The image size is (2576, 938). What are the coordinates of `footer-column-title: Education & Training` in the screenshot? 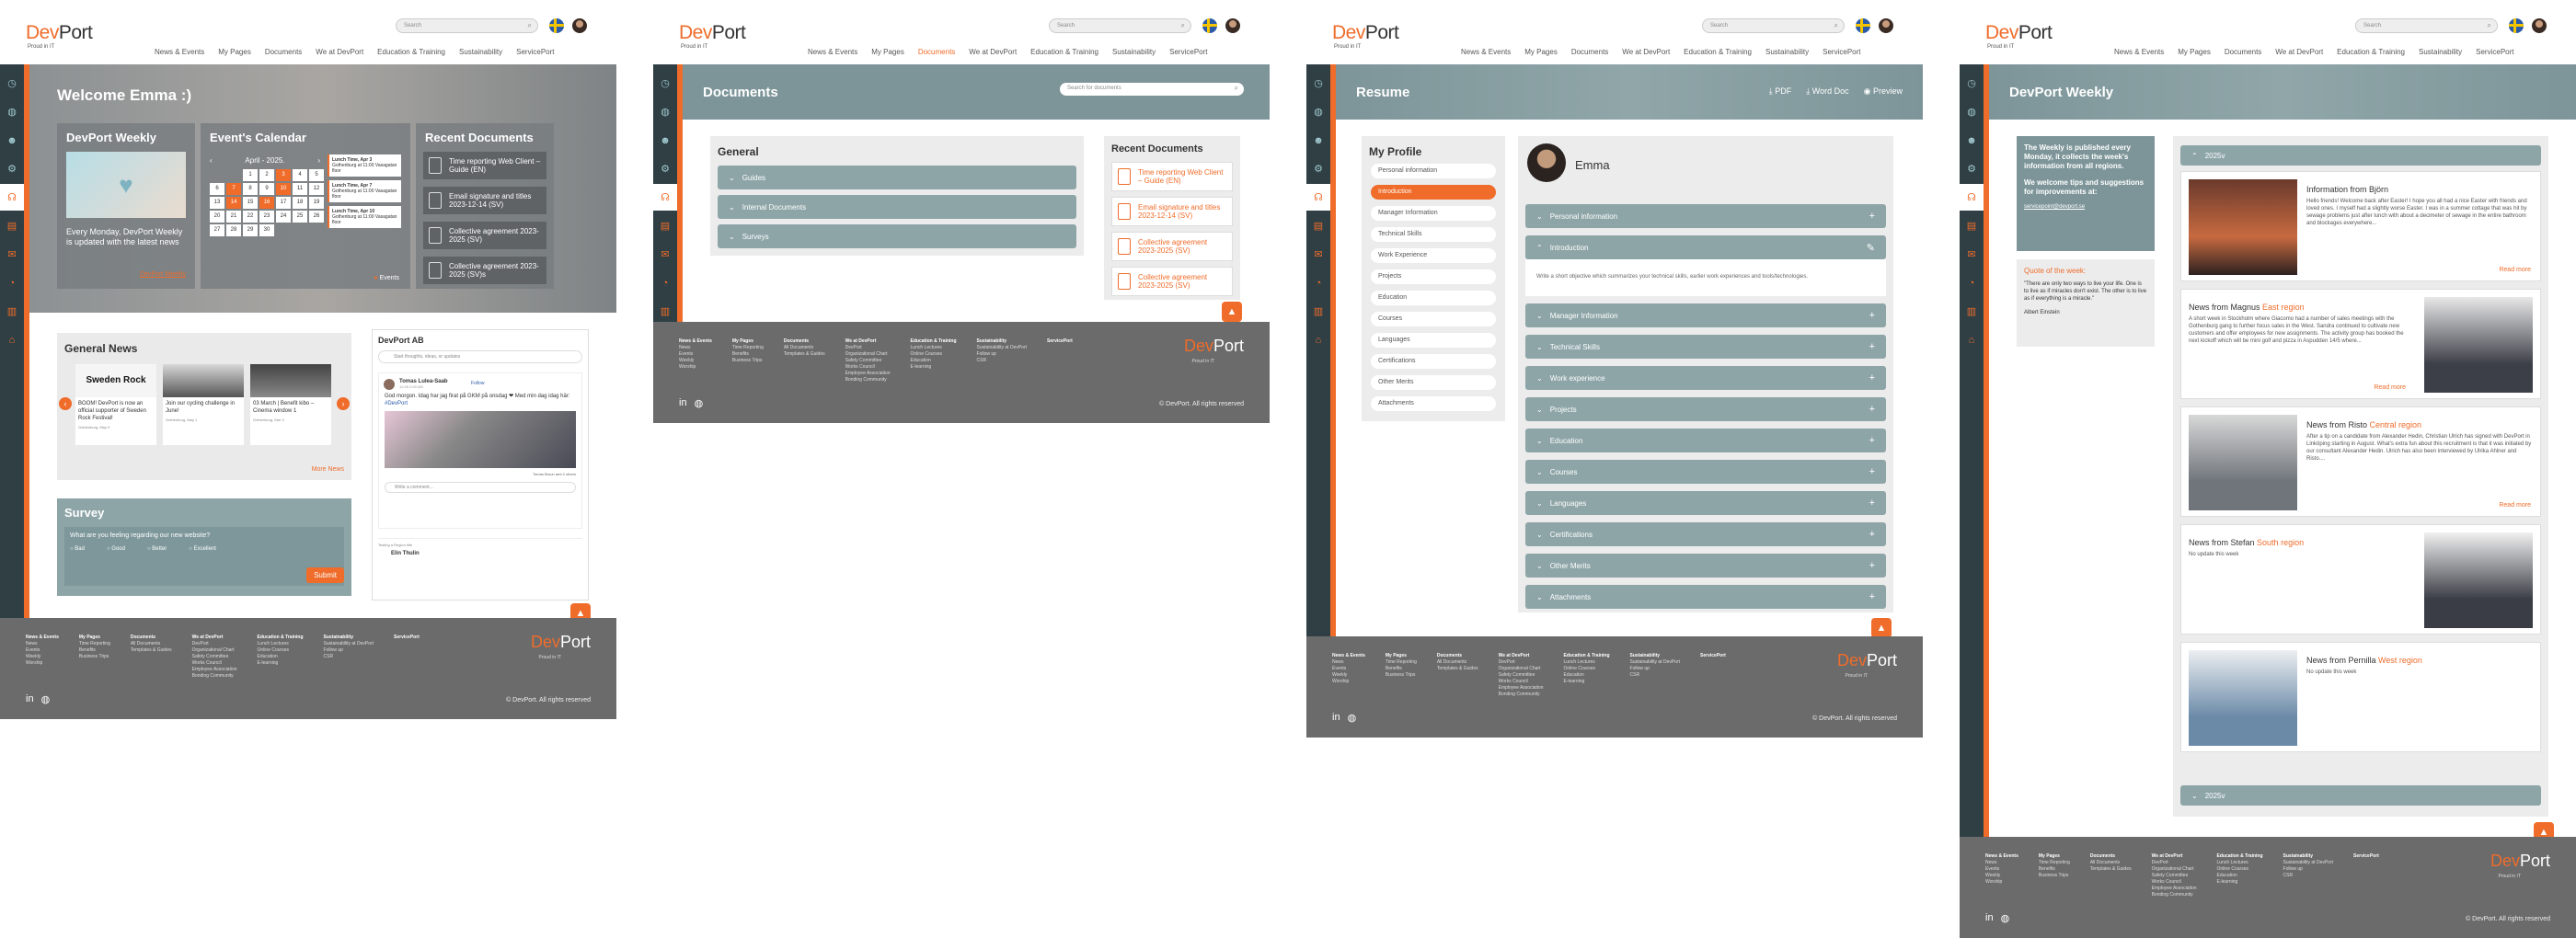 It's located at (2240, 857).